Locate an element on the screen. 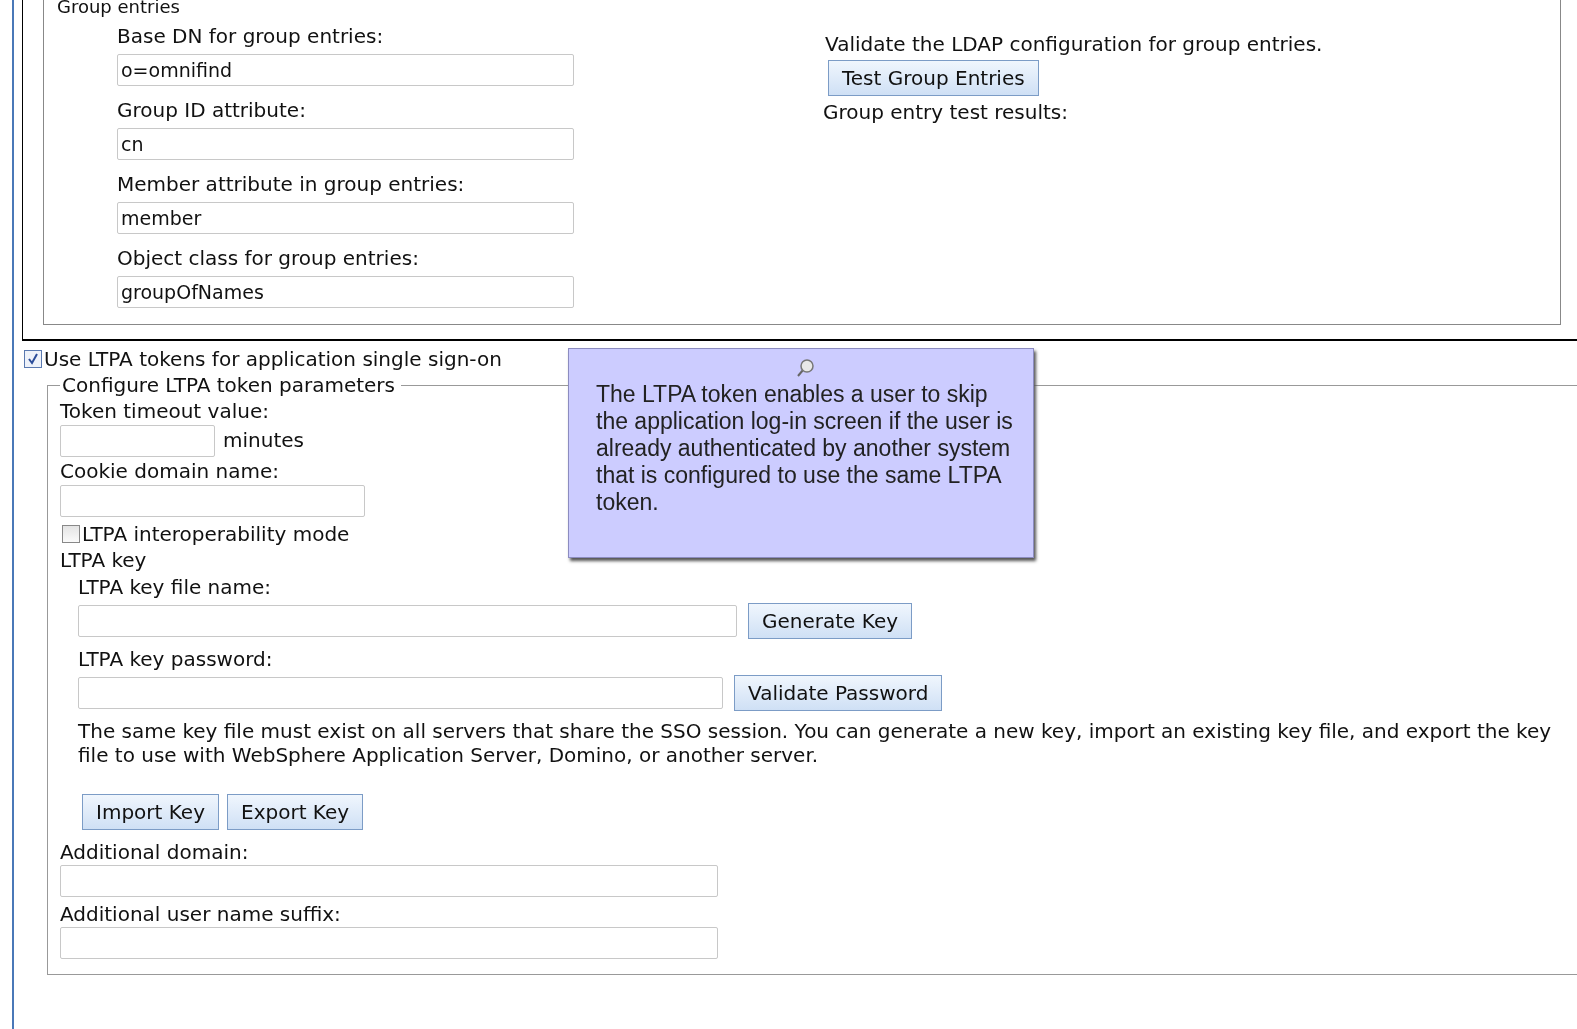 Image resolution: width=1577 pixels, height=1029 pixels. test-group-entries-button: Test Group Entries is located at coordinates (933, 78).